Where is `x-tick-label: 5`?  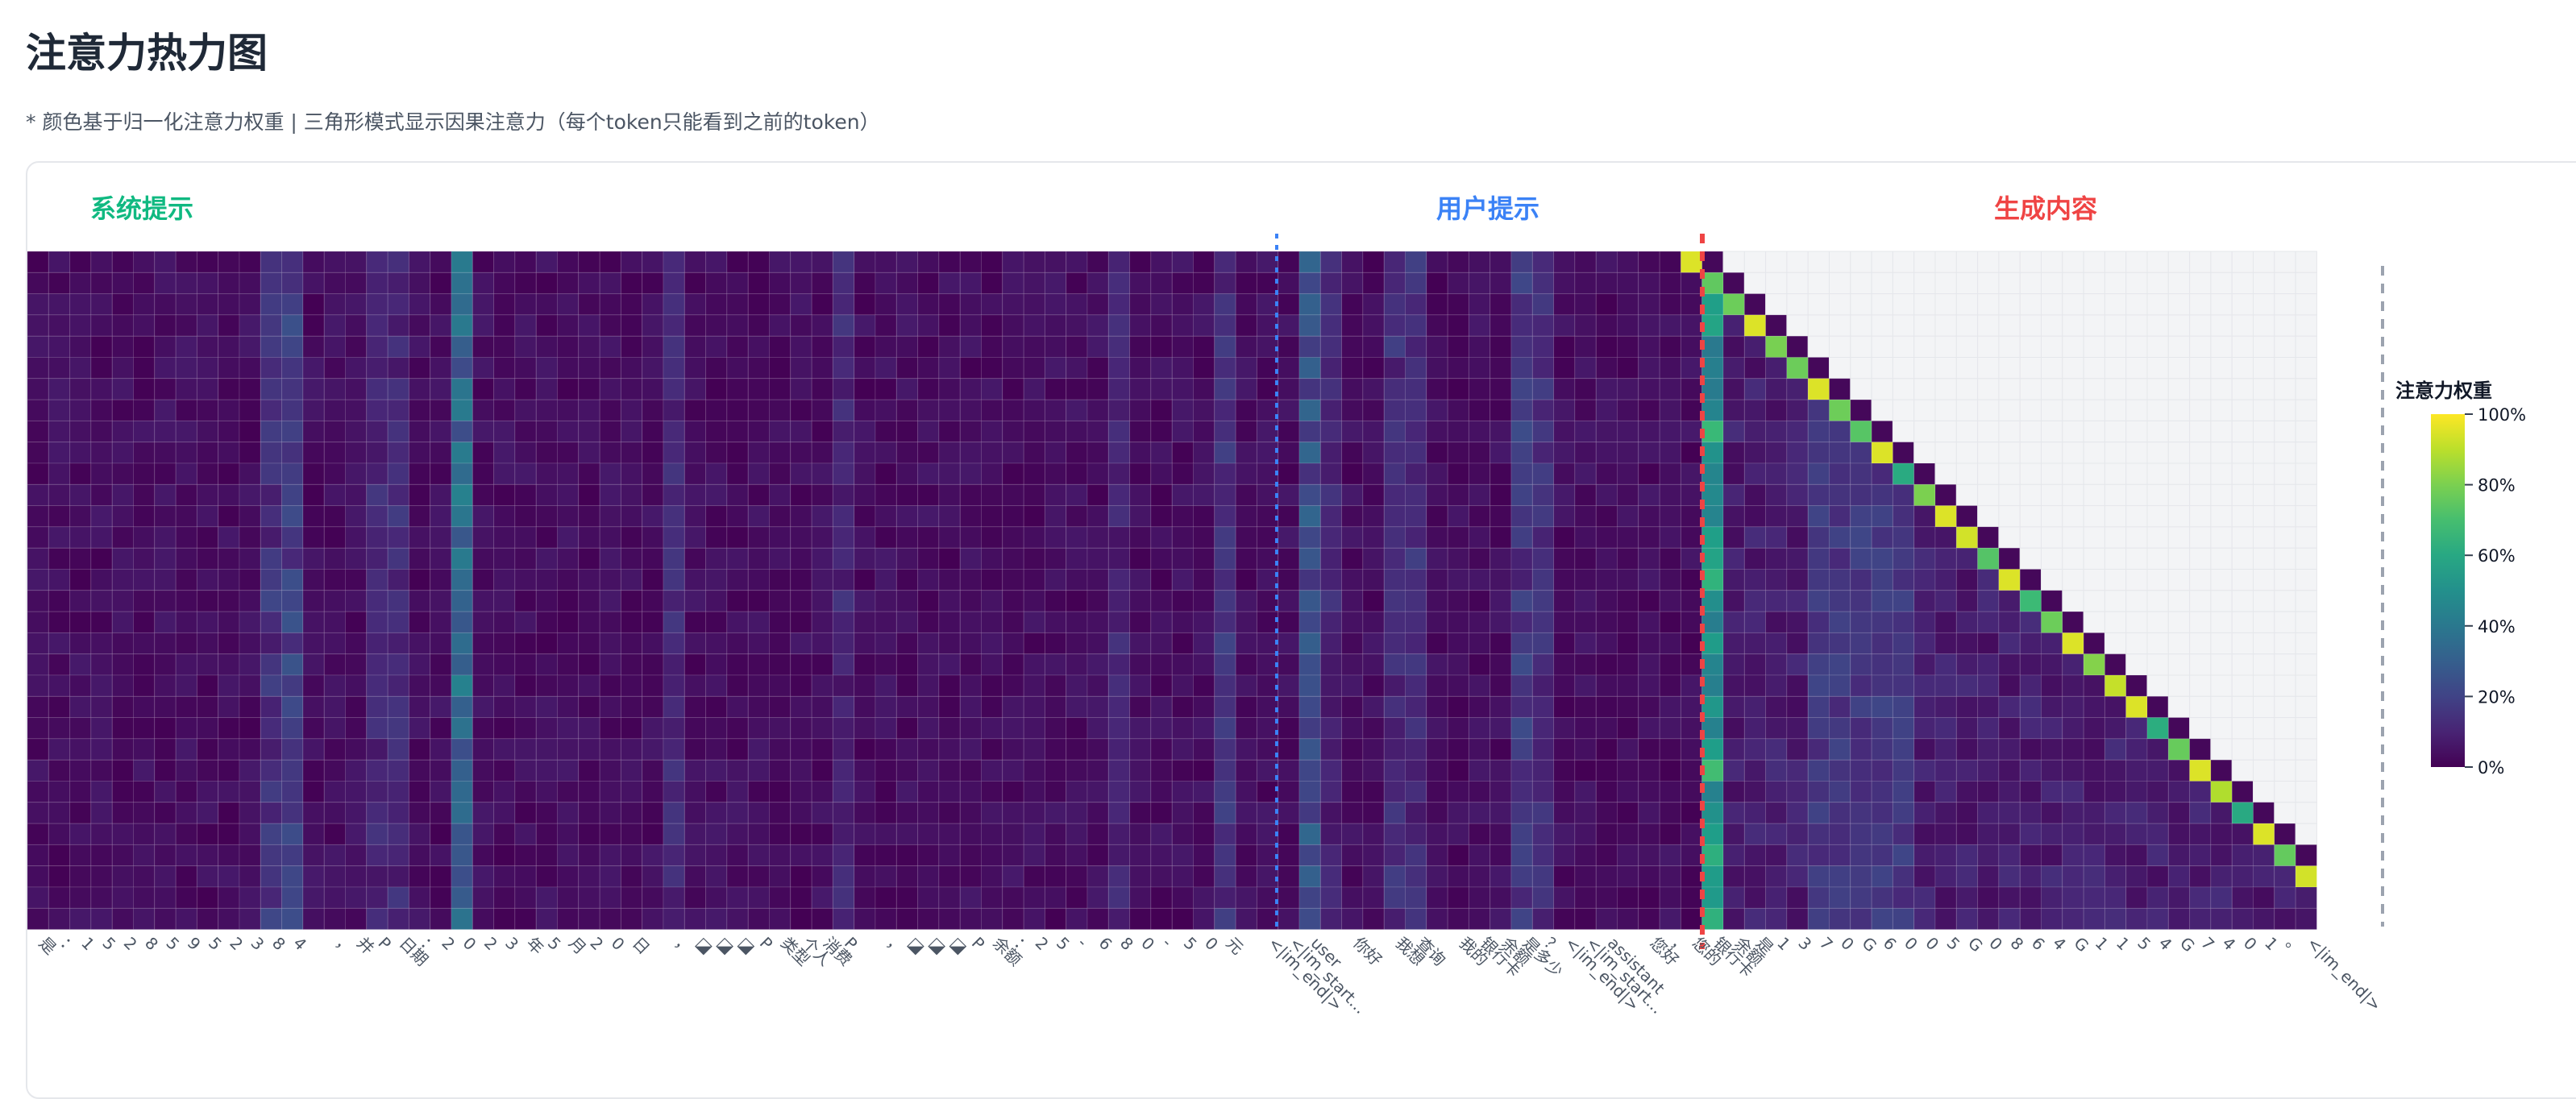
x-tick-label: 5 is located at coordinates (2144, 943).